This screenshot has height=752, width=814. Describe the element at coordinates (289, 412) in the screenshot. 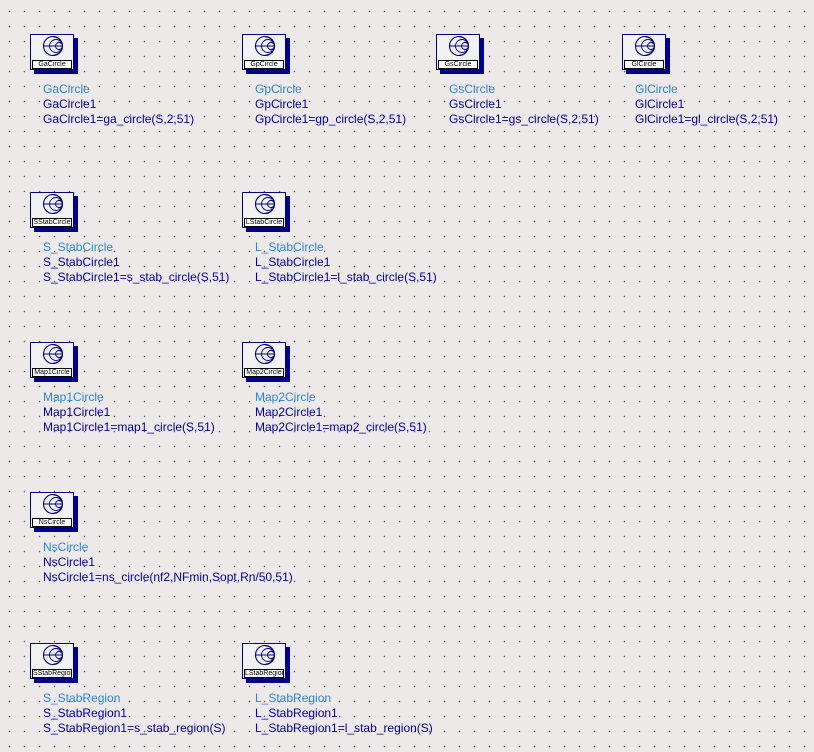

I see `component-instance: Map2Circle1` at that location.